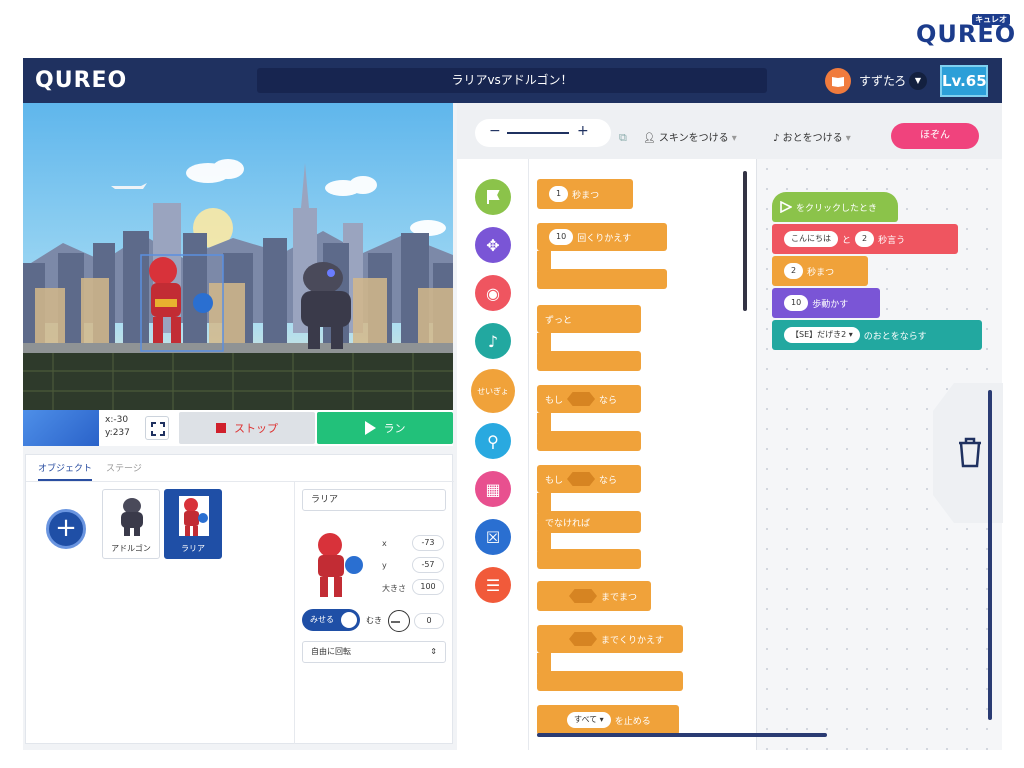 This screenshot has width=1024, height=768. I want to click on category-variables-icon: ☒, so click(493, 537).